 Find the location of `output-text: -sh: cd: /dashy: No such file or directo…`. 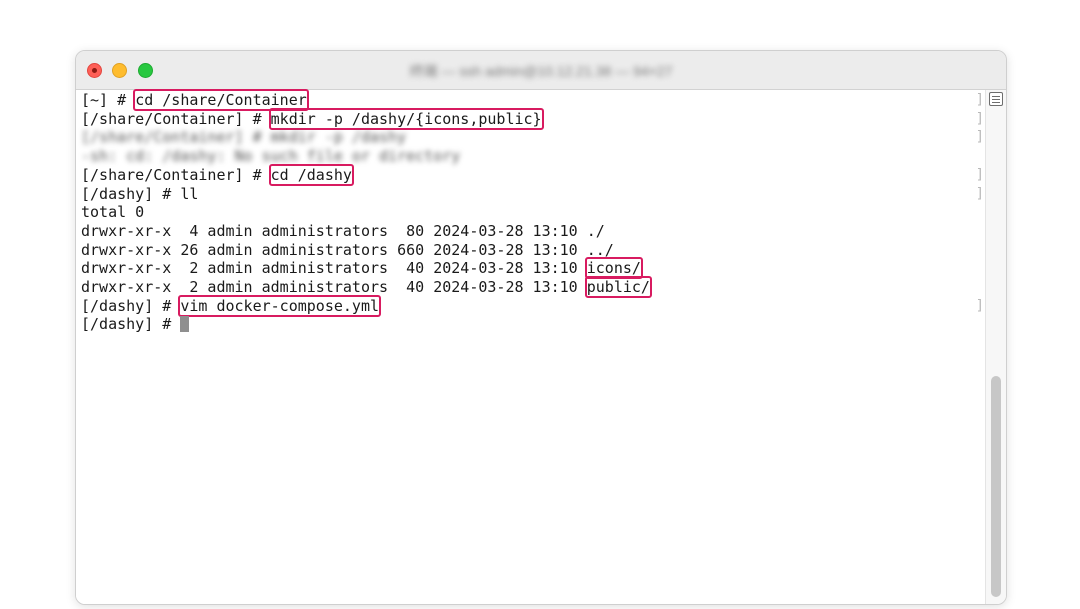

output-text: -sh: cd: /dashy: No such file or directo… is located at coordinates (271, 156).